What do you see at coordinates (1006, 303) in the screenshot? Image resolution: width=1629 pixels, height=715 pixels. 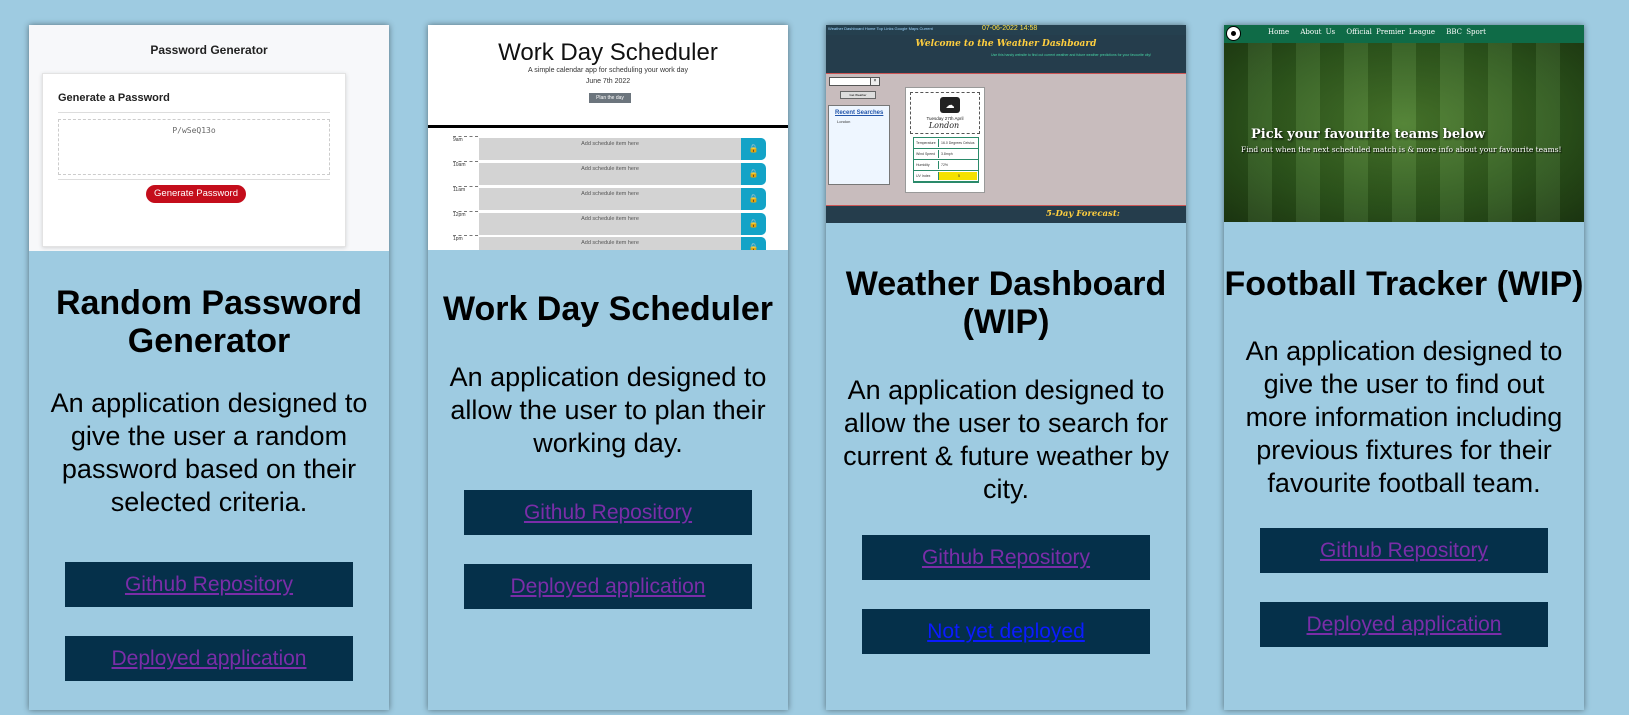 I see `project-title: Weather Dashboard (WIP)` at bounding box center [1006, 303].